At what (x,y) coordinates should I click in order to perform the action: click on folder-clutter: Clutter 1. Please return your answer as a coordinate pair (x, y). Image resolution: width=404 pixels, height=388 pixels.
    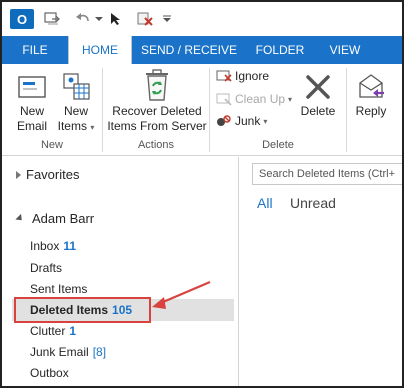
    Looking at the image, I should click on (53, 331).